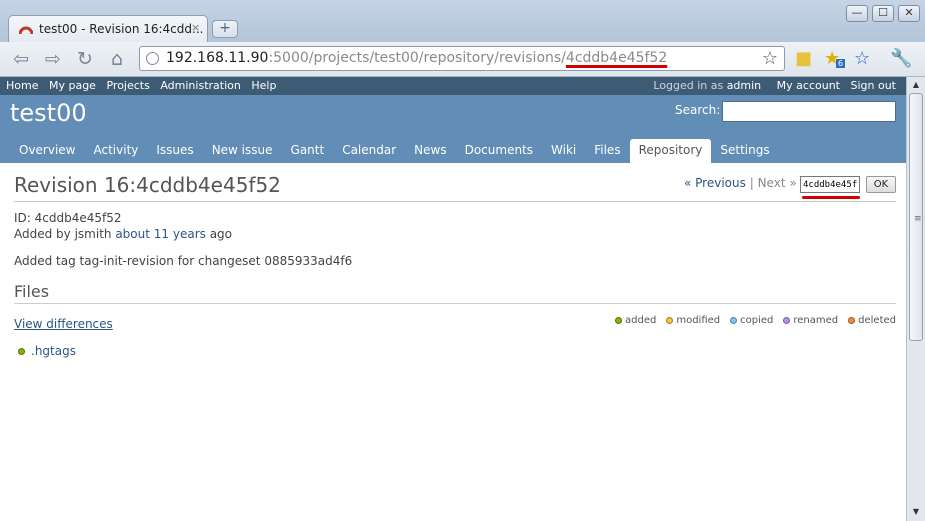 Image resolution: width=925 pixels, height=521 pixels. What do you see at coordinates (21, 351) in the screenshot?
I see `added-status-icon` at bounding box center [21, 351].